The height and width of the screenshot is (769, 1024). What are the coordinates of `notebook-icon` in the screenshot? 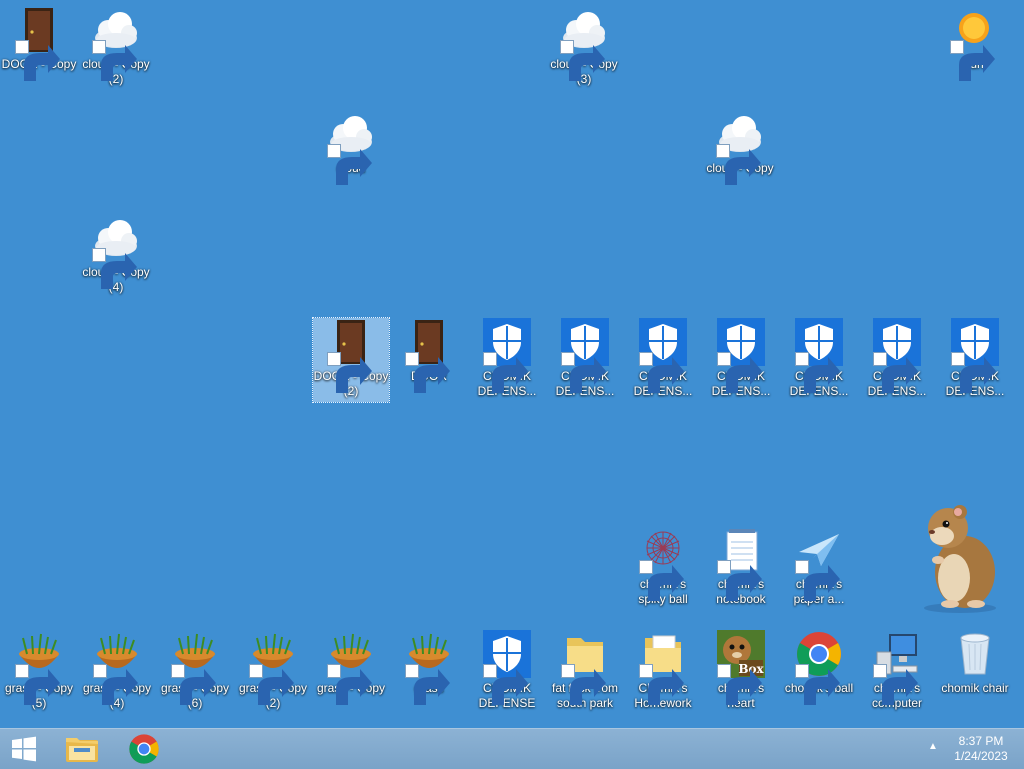 It's located at (741, 563).